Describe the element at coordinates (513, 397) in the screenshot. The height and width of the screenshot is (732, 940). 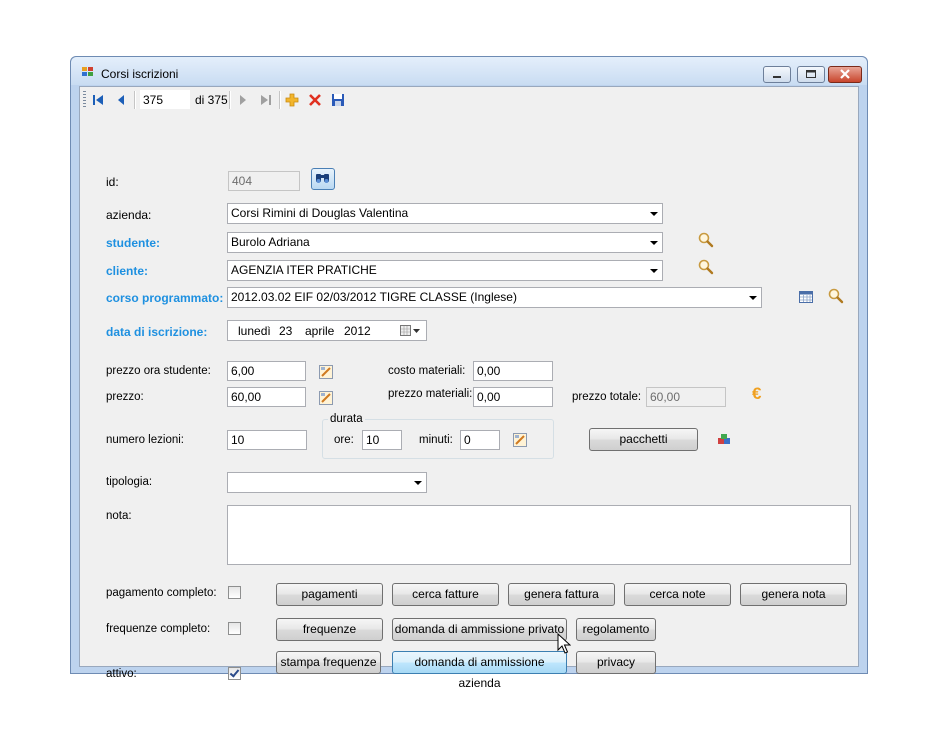
I see `prezzo-materiali-field: 0,00` at that location.